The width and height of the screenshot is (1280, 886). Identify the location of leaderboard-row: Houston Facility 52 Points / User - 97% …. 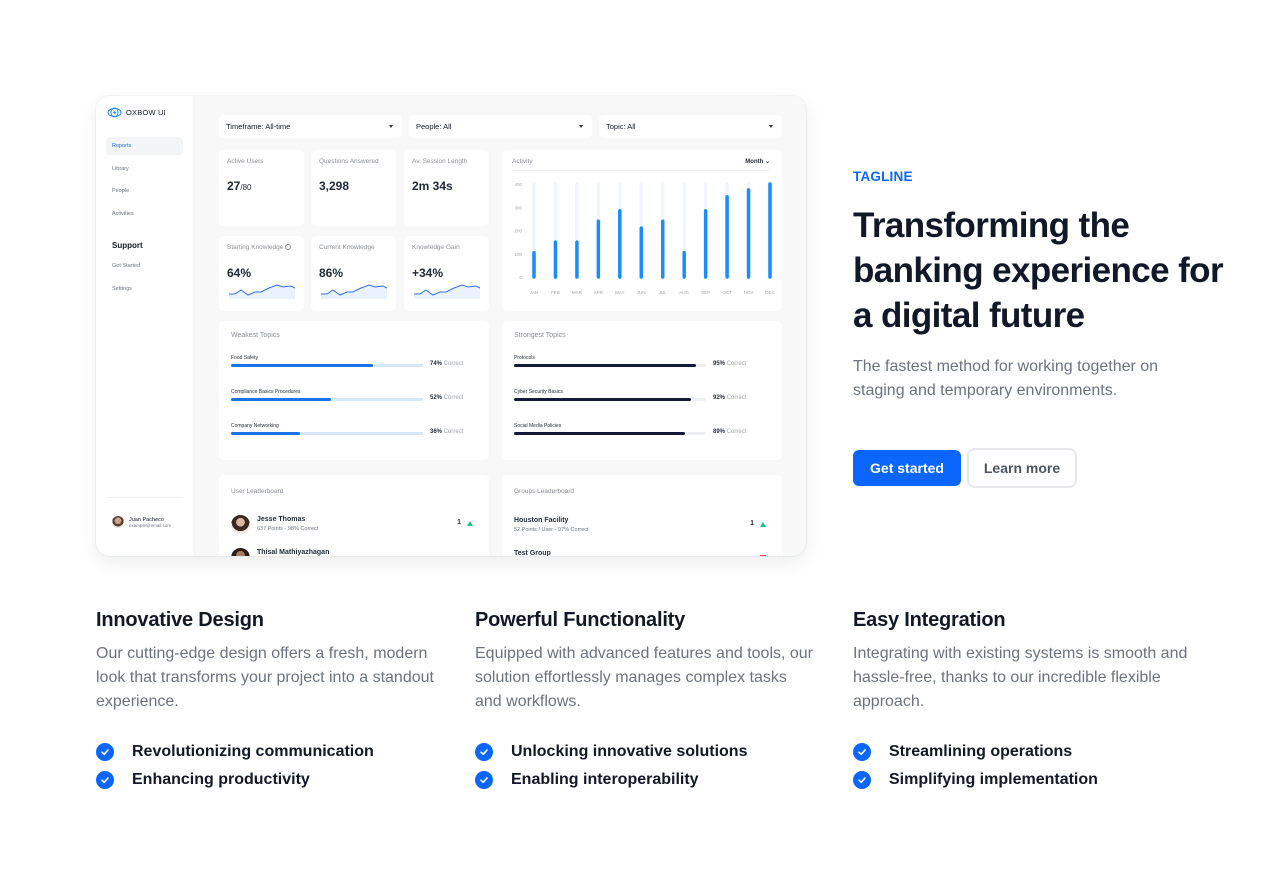
(642, 529).